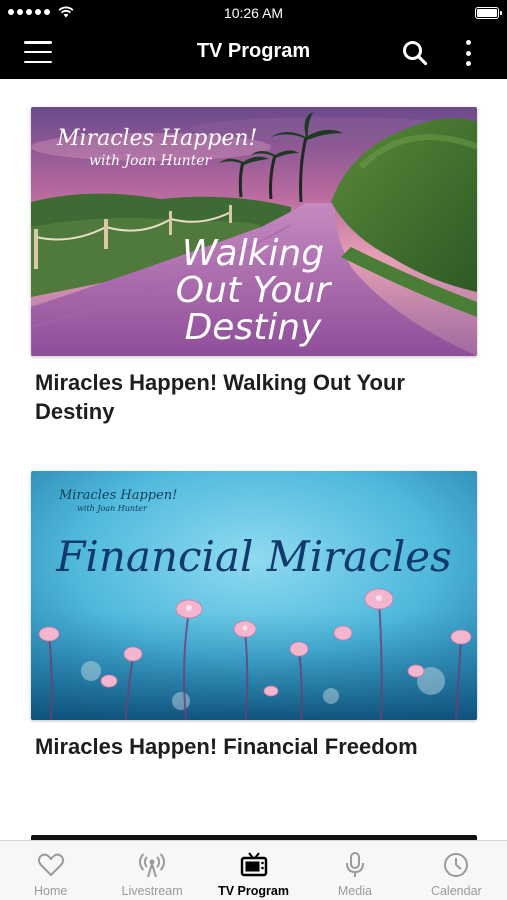 The height and width of the screenshot is (900, 507). I want to click on tab-calendar: Calendar, so click(456, 870).